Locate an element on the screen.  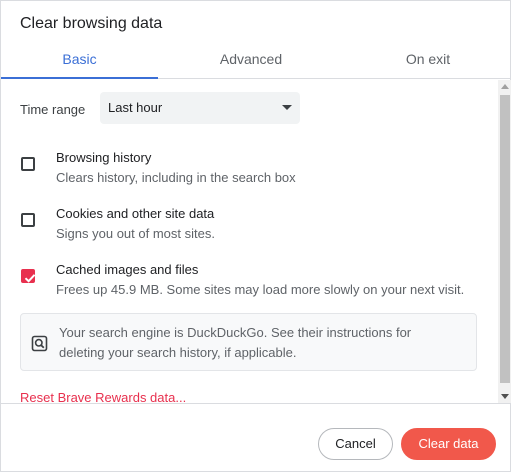
vertical-scrollbar is located at coordinates (504, 241).